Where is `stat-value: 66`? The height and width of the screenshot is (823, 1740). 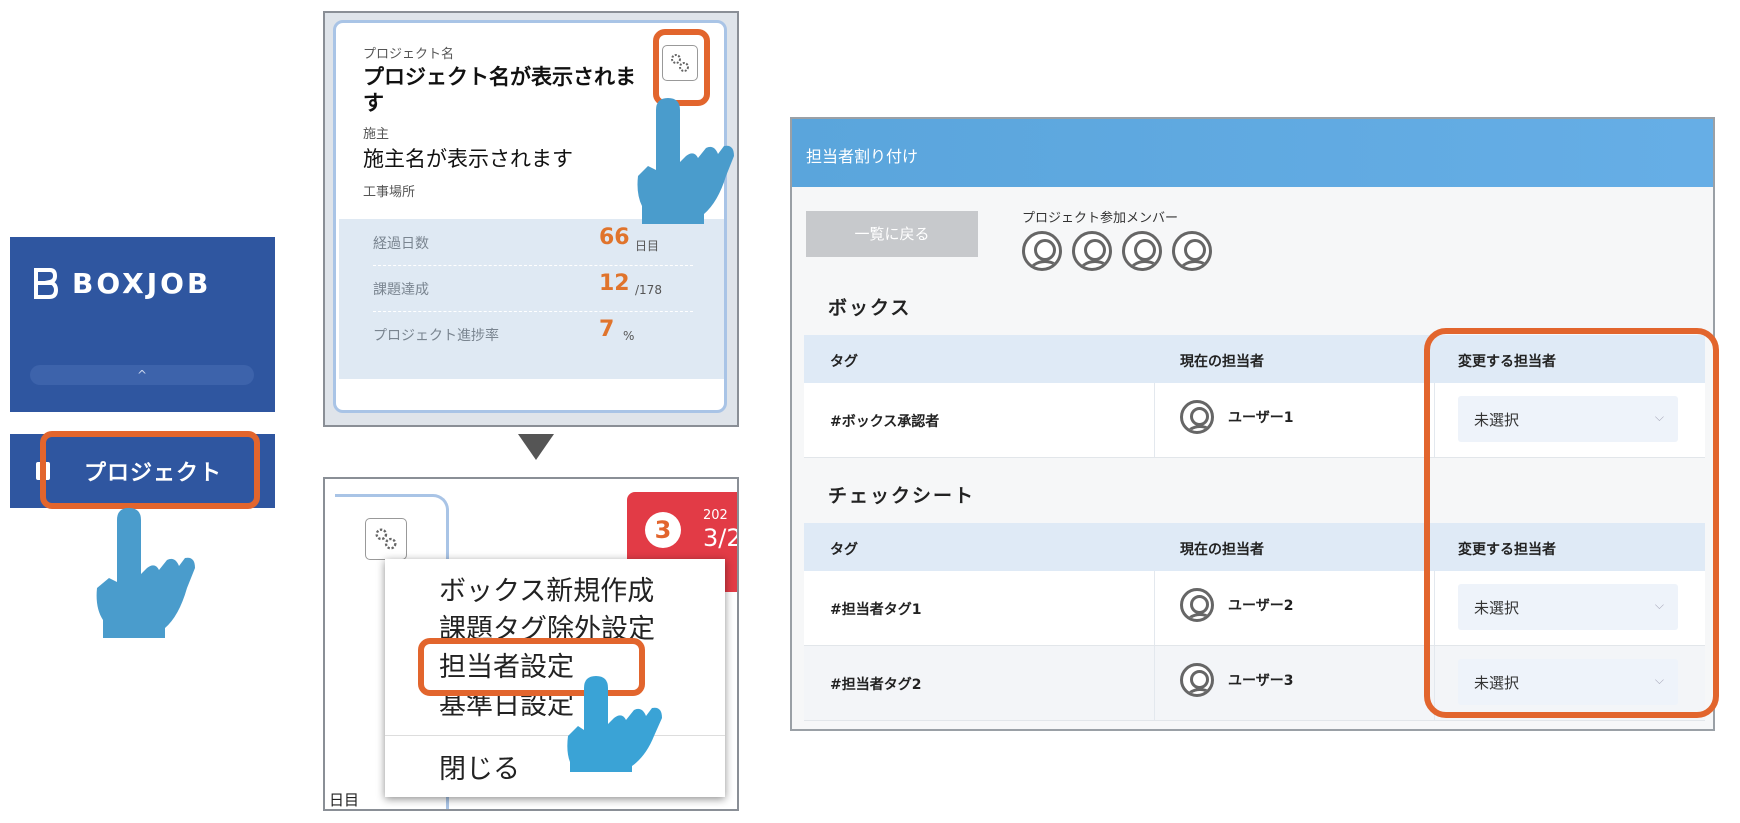
stat-value: 66 is located at coordinates (614, 237).